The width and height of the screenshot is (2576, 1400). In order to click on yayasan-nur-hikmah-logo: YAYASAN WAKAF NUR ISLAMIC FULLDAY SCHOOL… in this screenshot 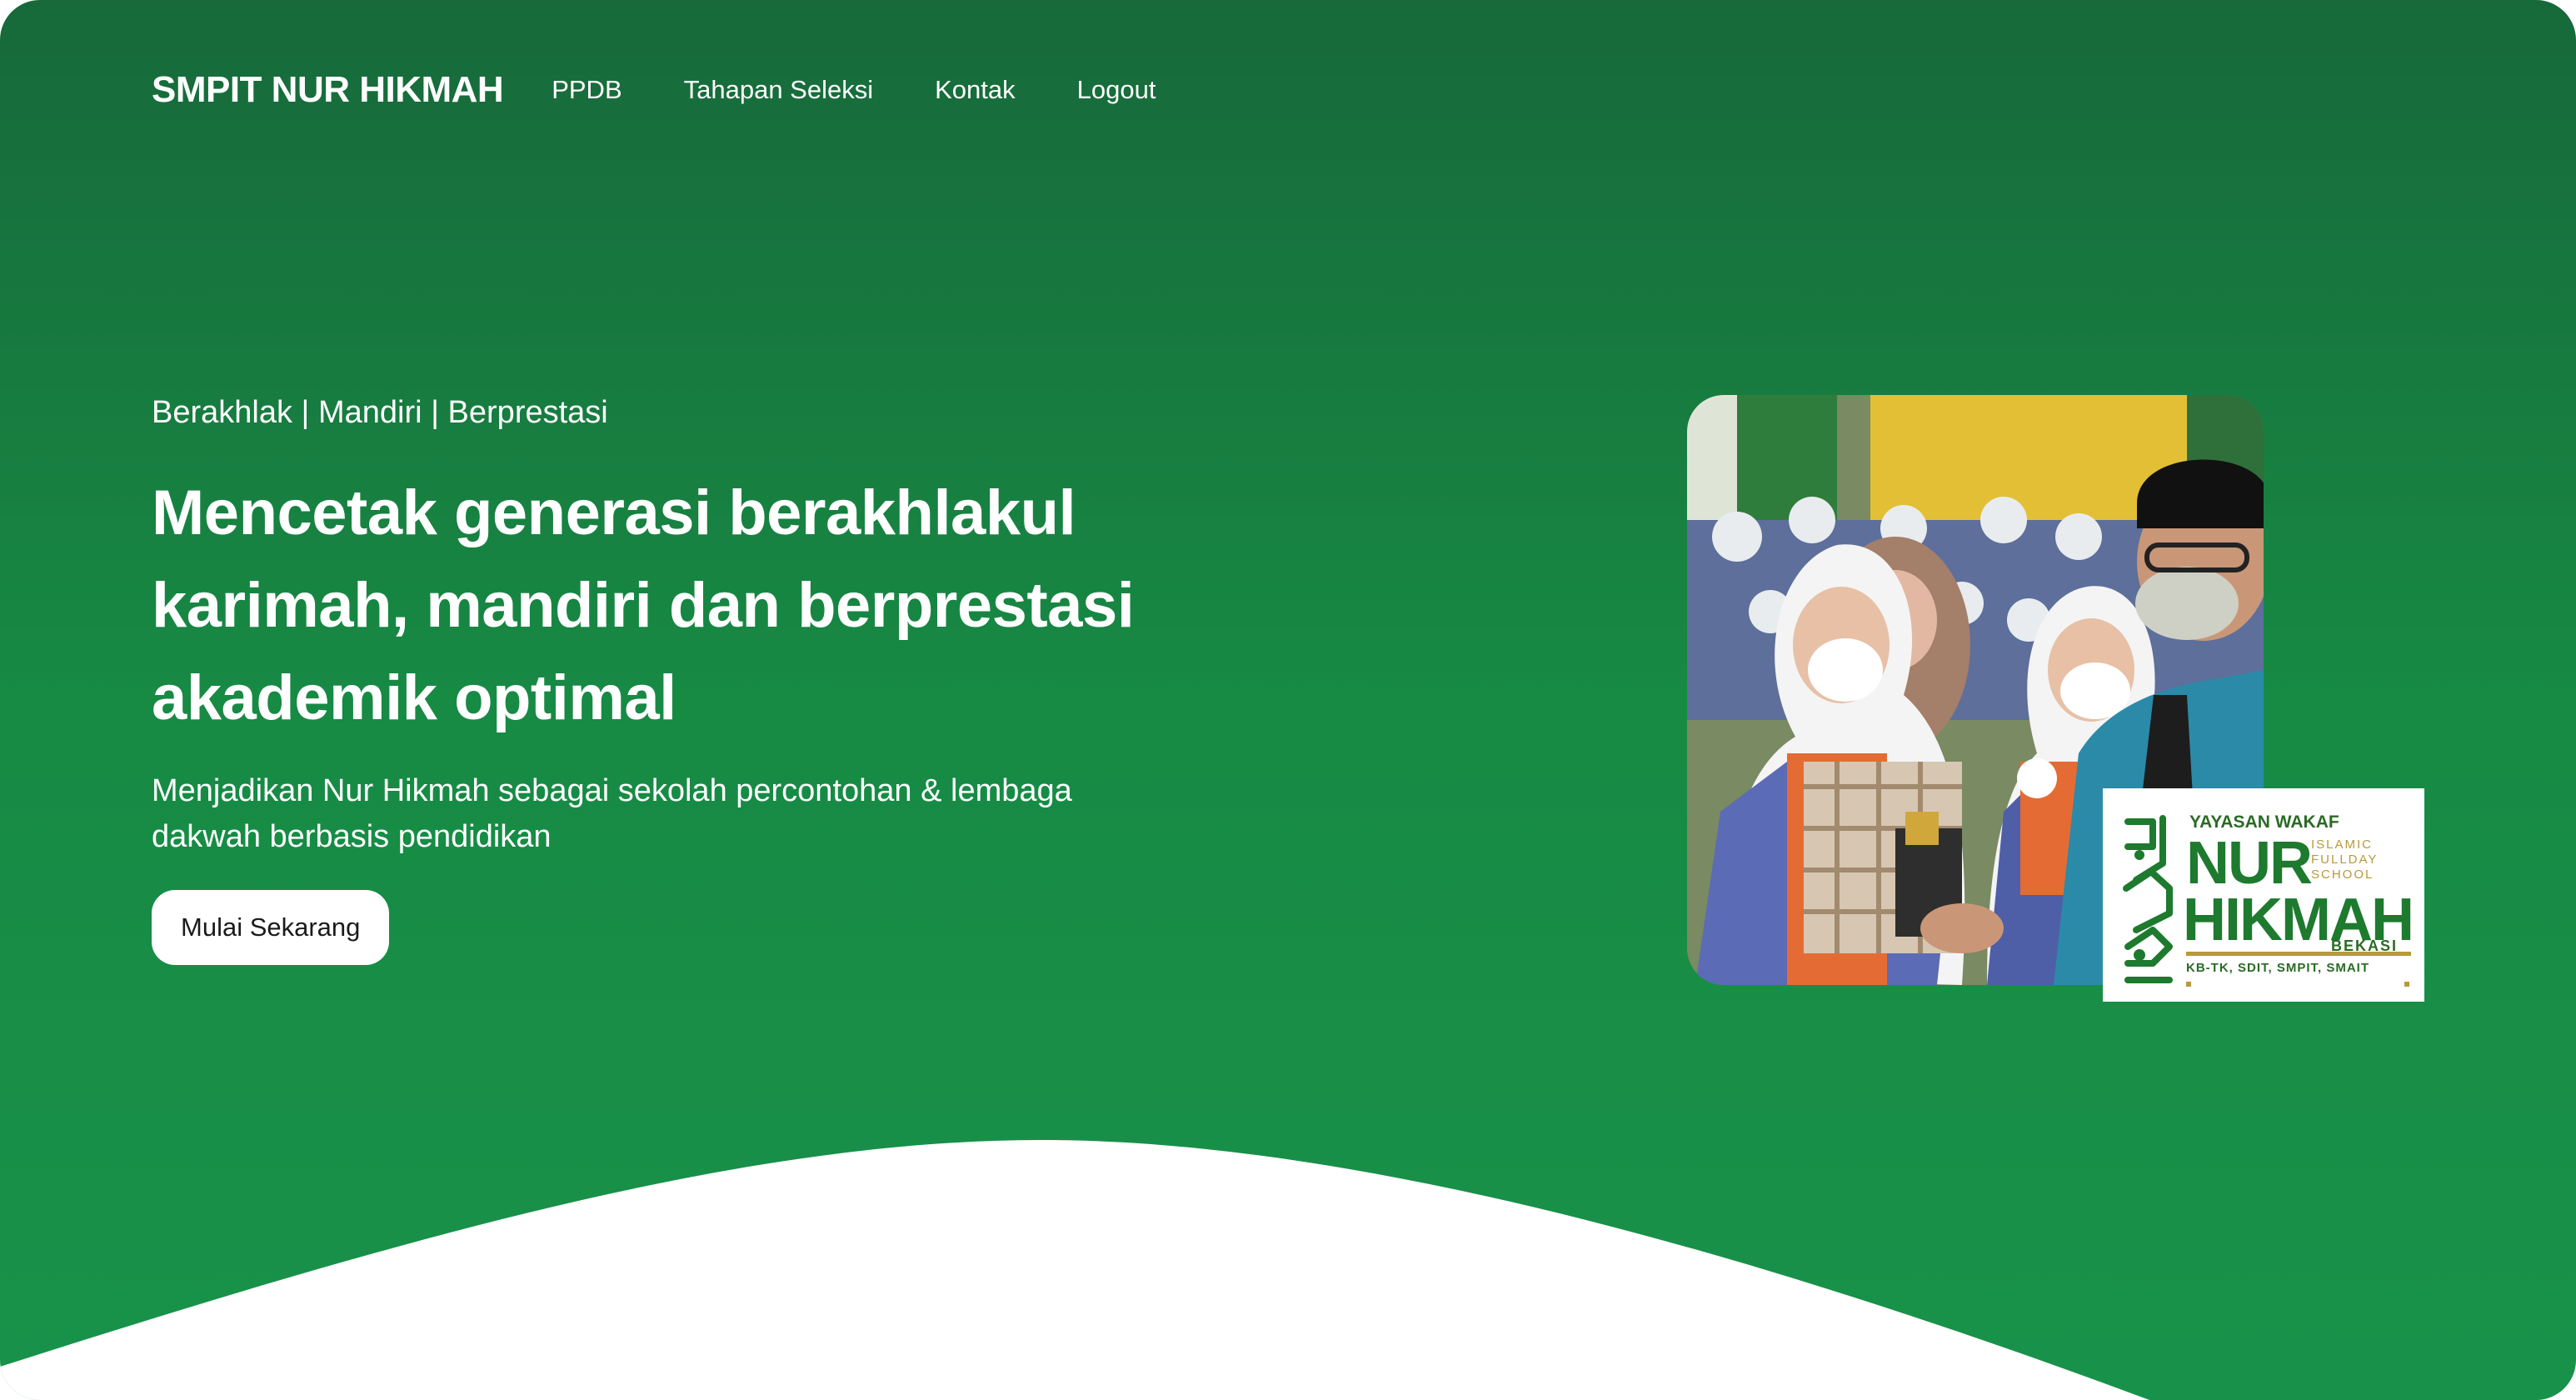, I will do `click(2263, 895)`.